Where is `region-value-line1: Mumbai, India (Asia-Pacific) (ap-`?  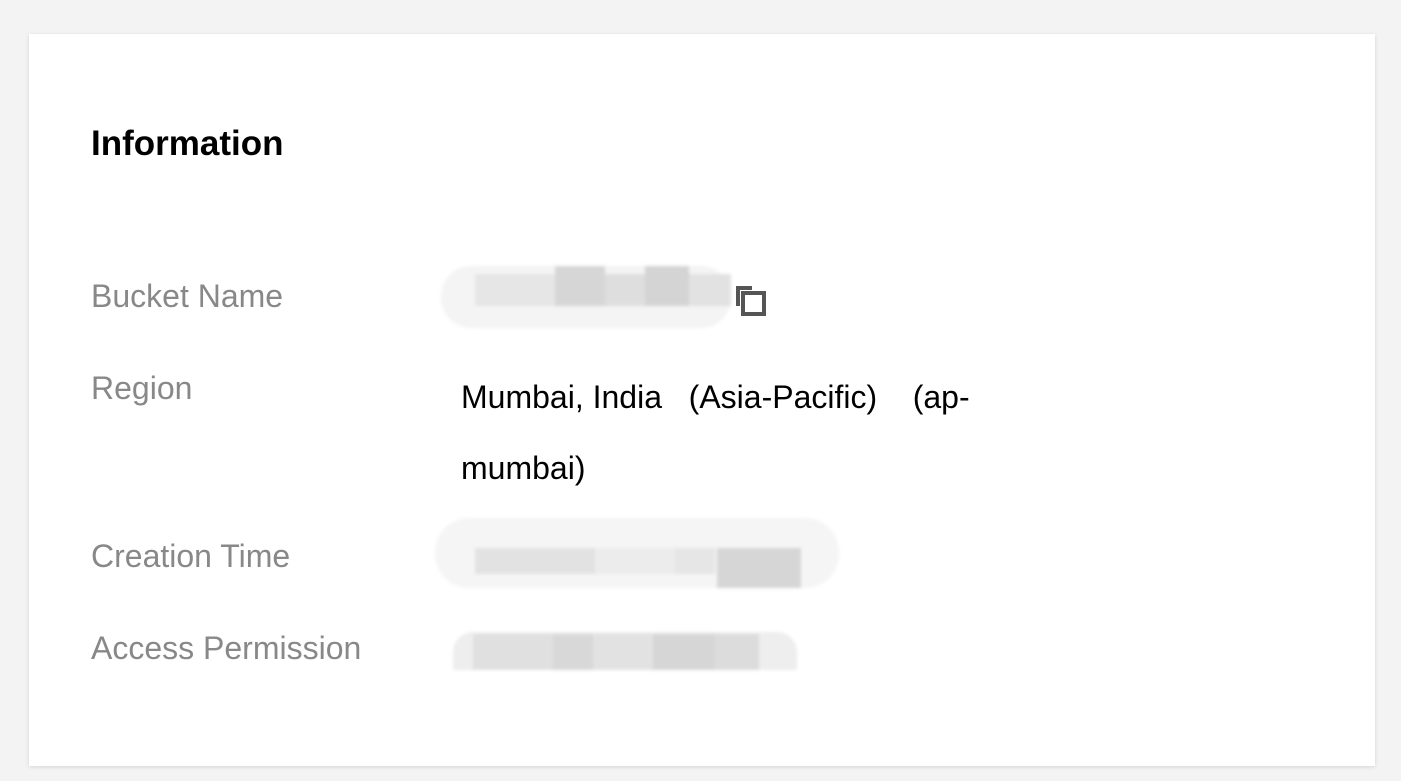
region-value-line1: Mumbai, India (Asia-Pacific) (ap- is located at coordinates (715, 397).